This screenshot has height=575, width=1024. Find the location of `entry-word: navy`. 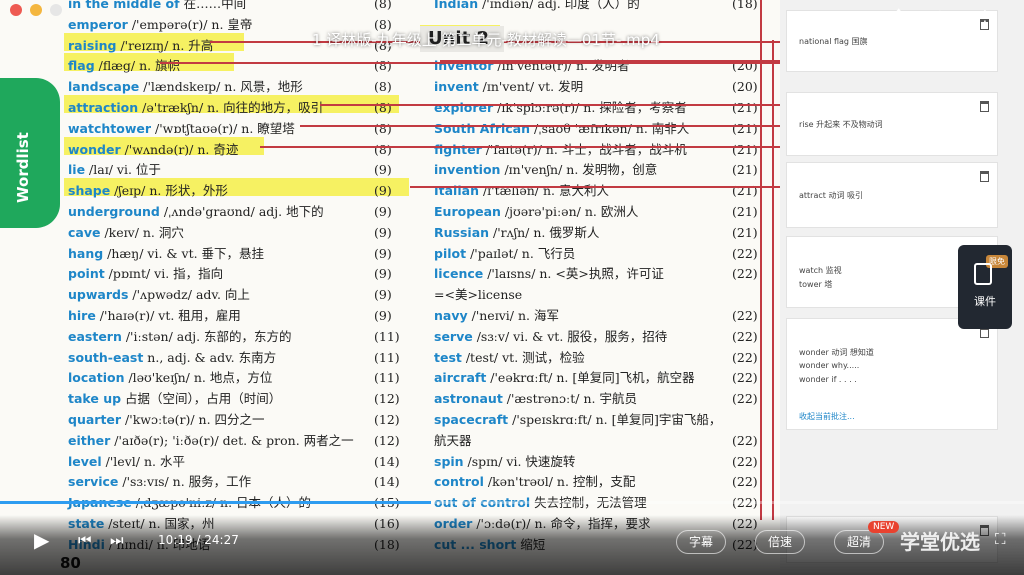

entry-word: navy is located at coordinates (451, 315).